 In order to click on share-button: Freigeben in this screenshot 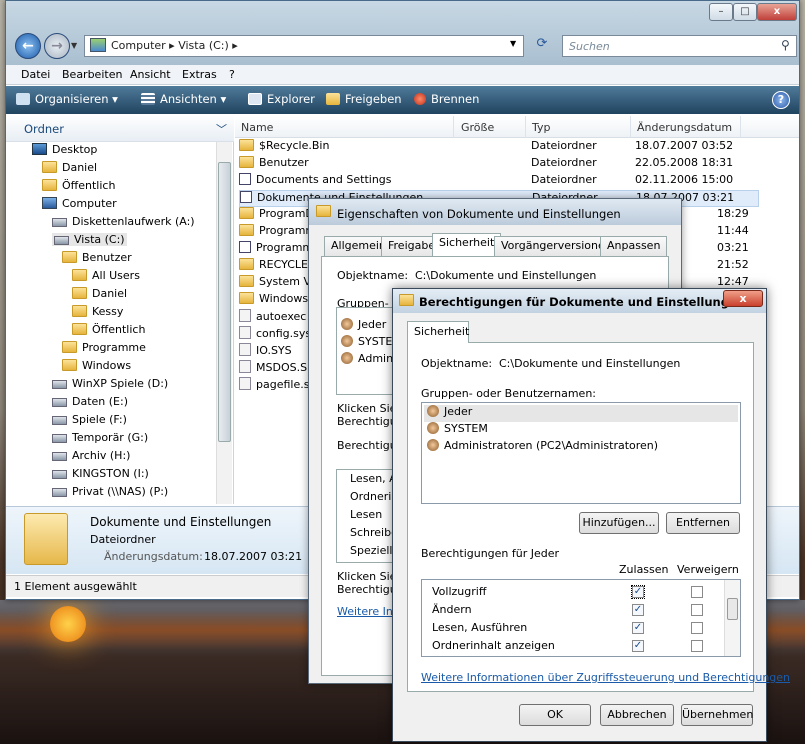, I will do `click(364, 99)`.